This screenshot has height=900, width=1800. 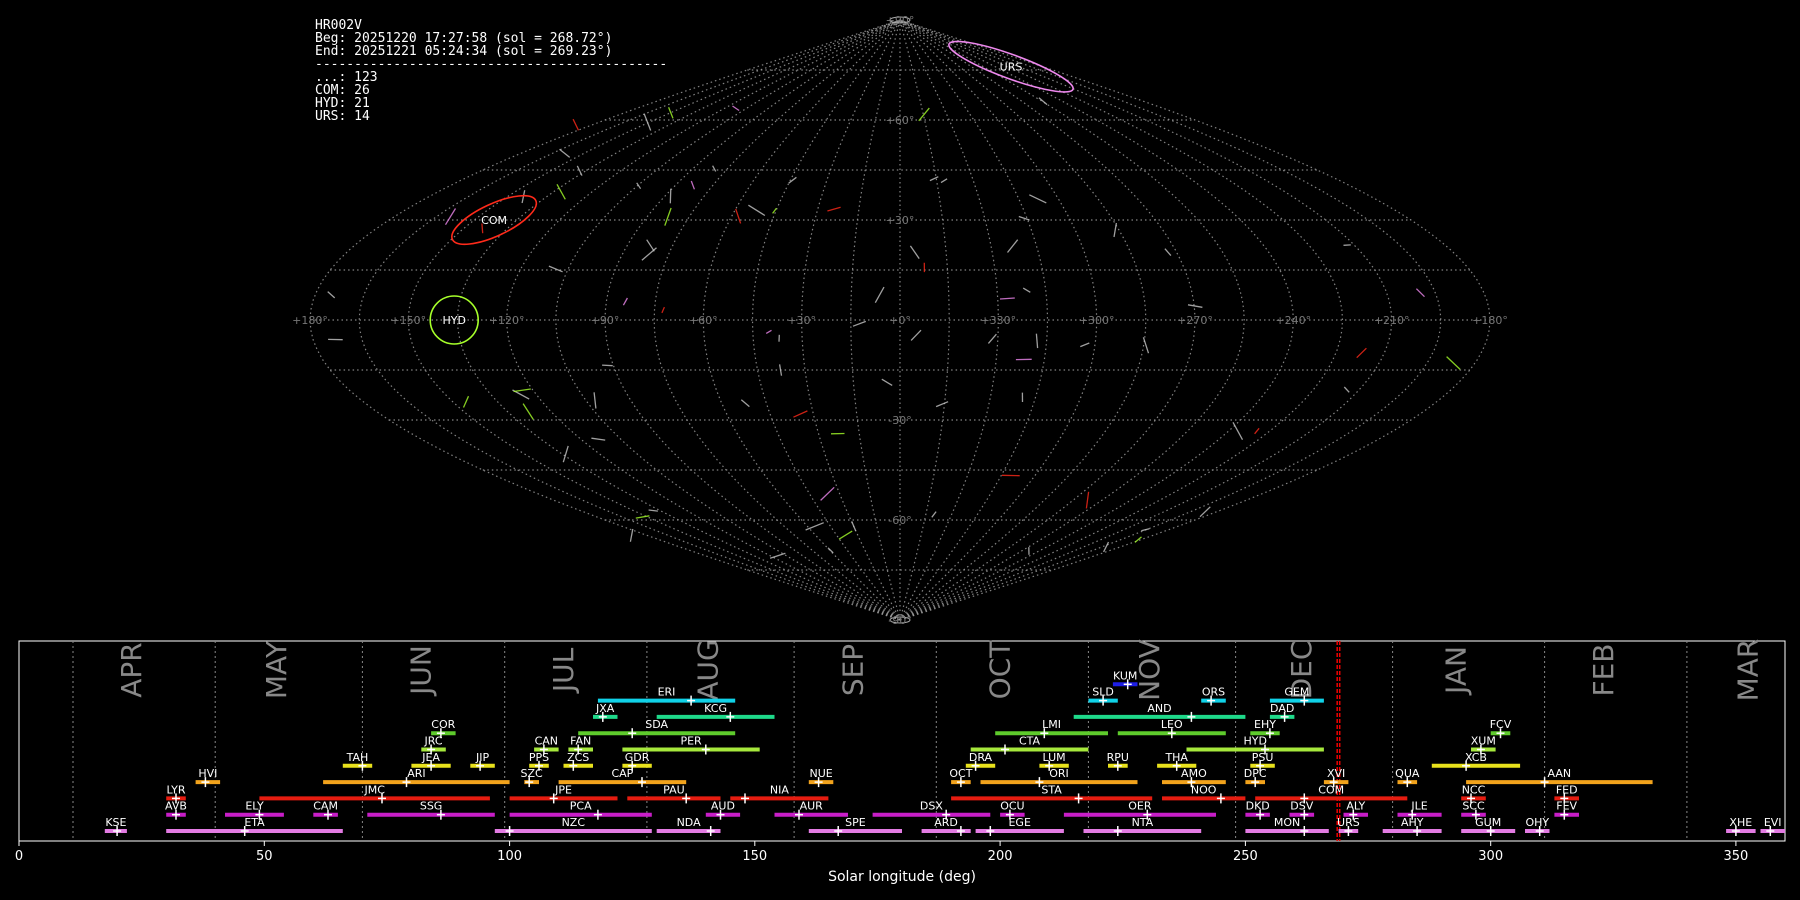 I want to click on shower-label-jmc: JMC, so click(x=374, y=789).